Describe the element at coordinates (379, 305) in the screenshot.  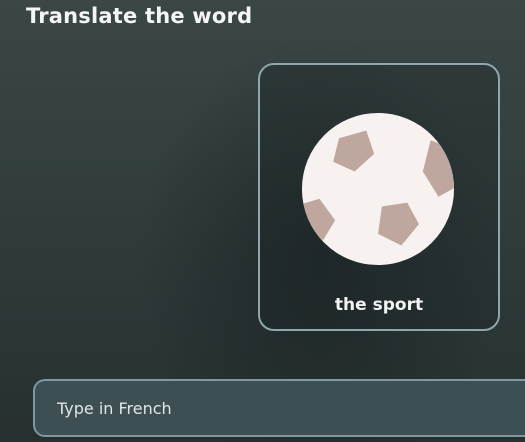
I see `word-label: the sport` at that location.